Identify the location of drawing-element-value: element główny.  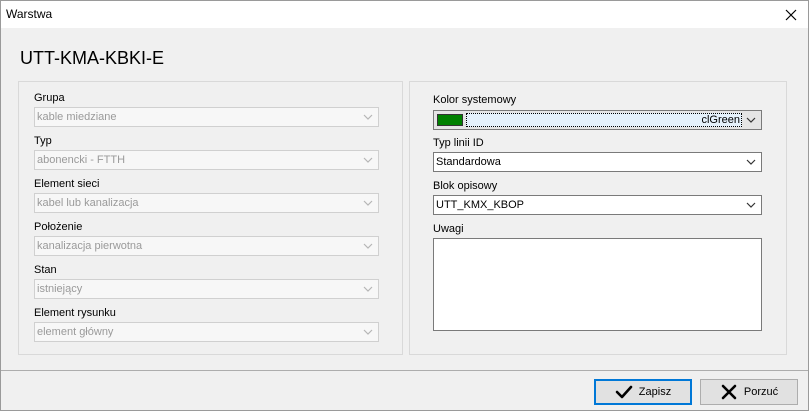
(75, 332).